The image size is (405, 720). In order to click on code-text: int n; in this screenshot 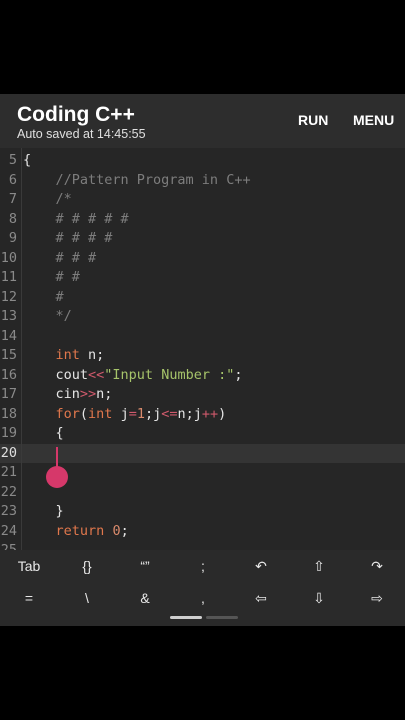, I will do `click(64, 356)`.